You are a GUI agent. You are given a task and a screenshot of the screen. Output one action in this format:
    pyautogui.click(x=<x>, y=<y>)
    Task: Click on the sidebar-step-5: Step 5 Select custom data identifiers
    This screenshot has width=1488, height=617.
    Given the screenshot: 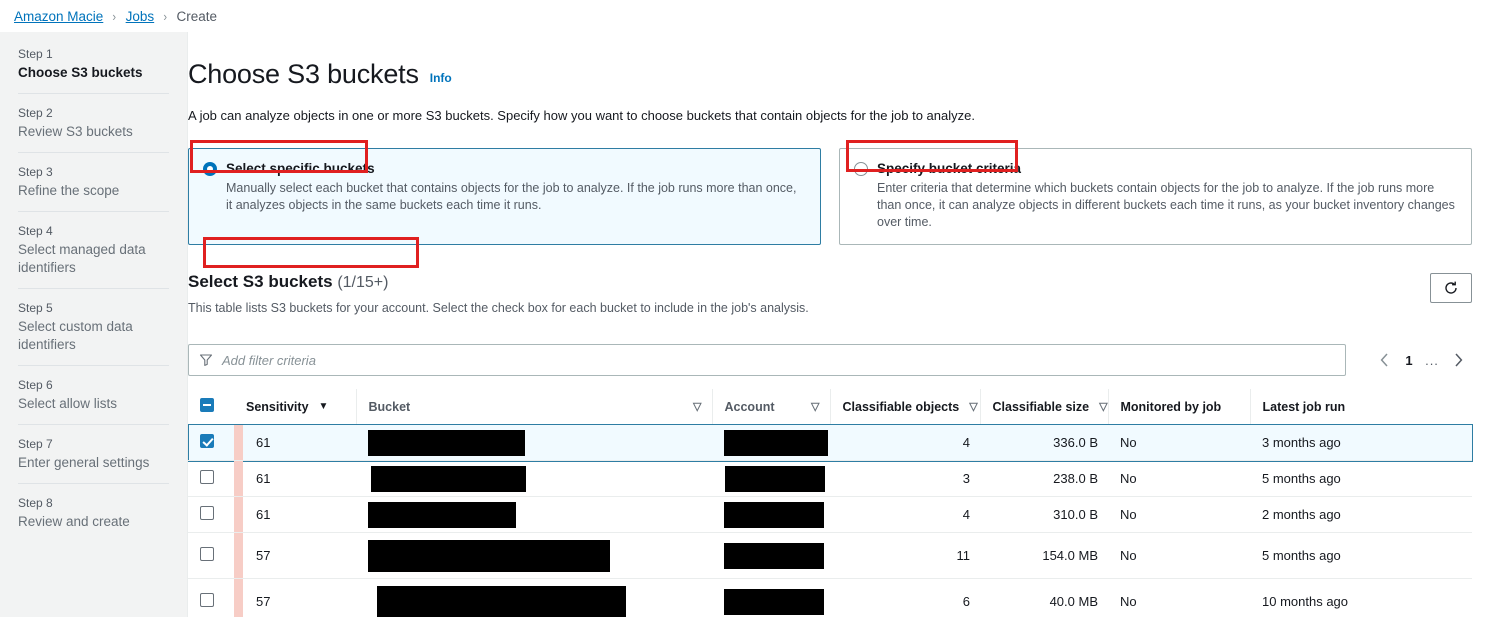 What is the action you would take?
    pyautogui.click(x=93, y=327)
    